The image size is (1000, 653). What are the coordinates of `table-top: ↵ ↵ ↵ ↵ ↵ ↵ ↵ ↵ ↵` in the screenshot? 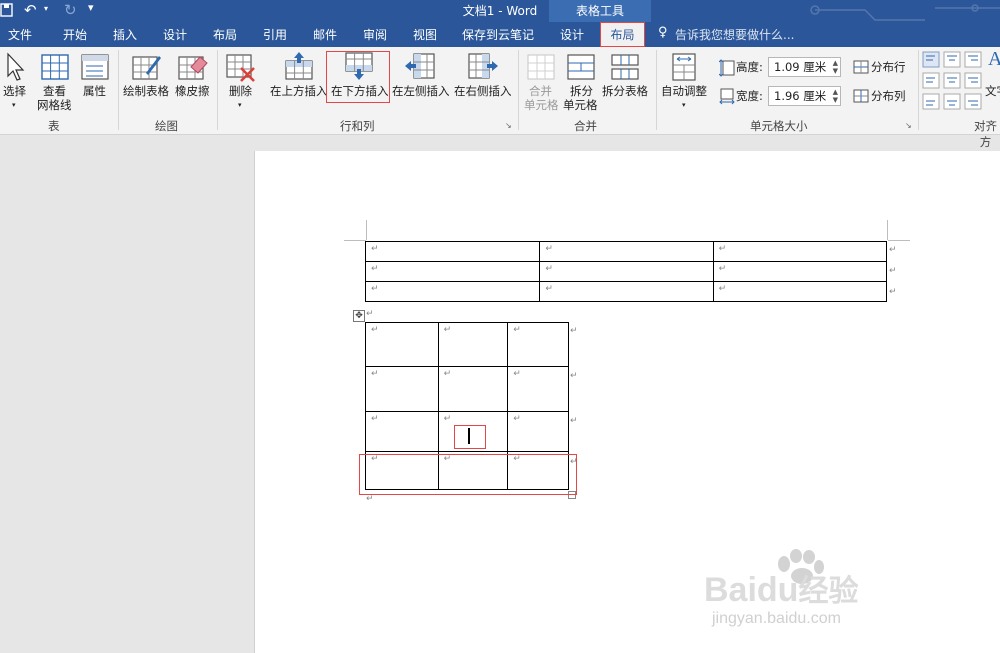 It's located at (626, 271).